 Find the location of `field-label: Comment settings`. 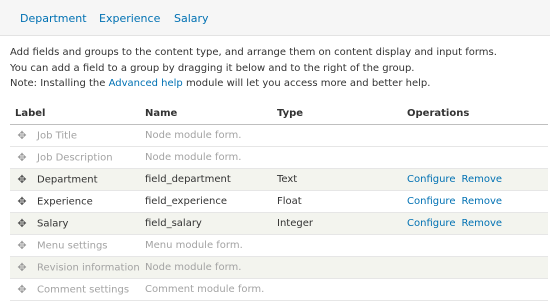

field-label: Comment settings is located at coordinates (83, 290).